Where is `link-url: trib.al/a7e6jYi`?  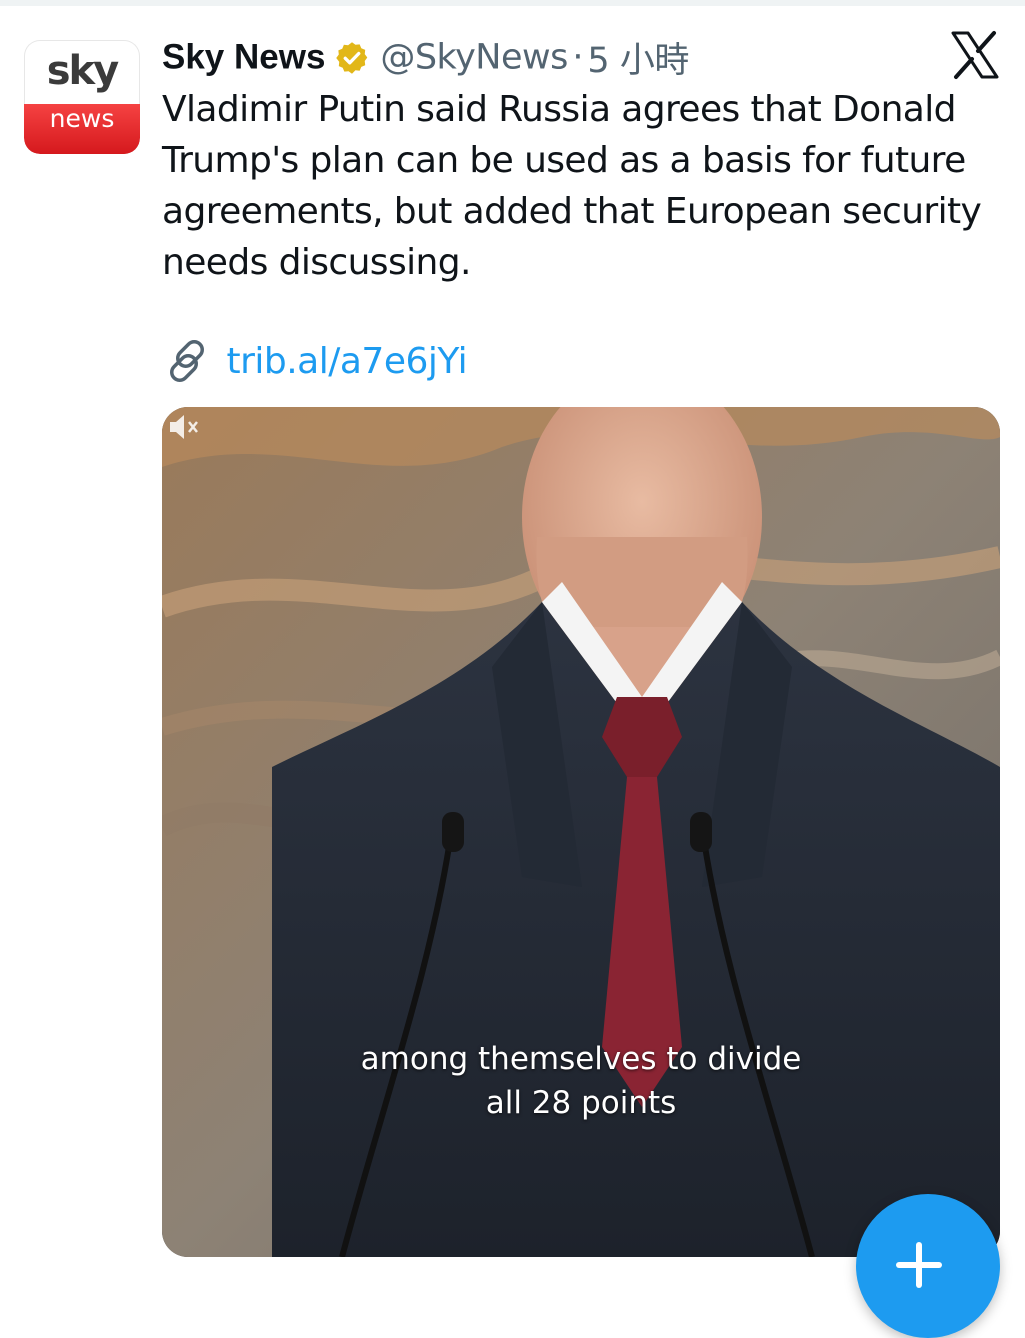
link-url: trib.al/a7e6jYi is located at coordinates (346, 361).